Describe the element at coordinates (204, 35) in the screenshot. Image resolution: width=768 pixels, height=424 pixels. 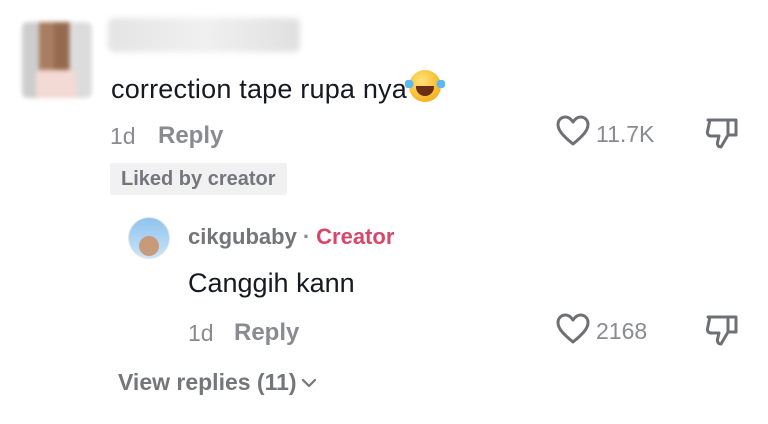
I see `commenter-name-redacted` at that location.